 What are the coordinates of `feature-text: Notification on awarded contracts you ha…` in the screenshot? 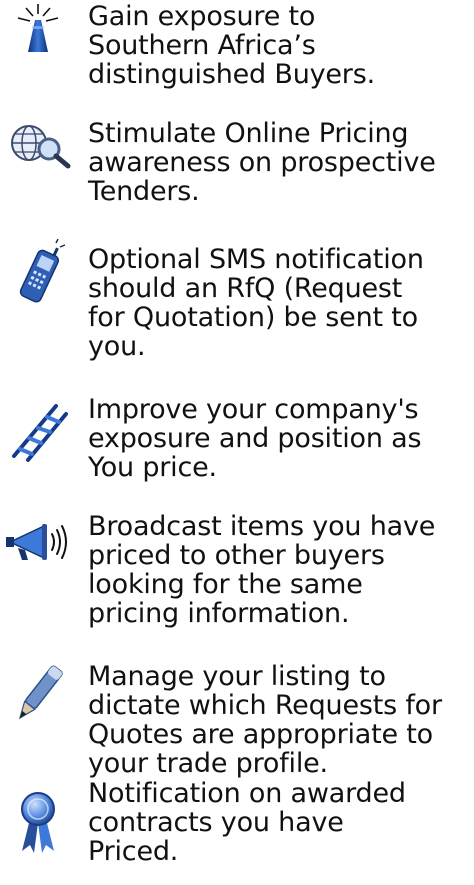 It's located at (247, 822).